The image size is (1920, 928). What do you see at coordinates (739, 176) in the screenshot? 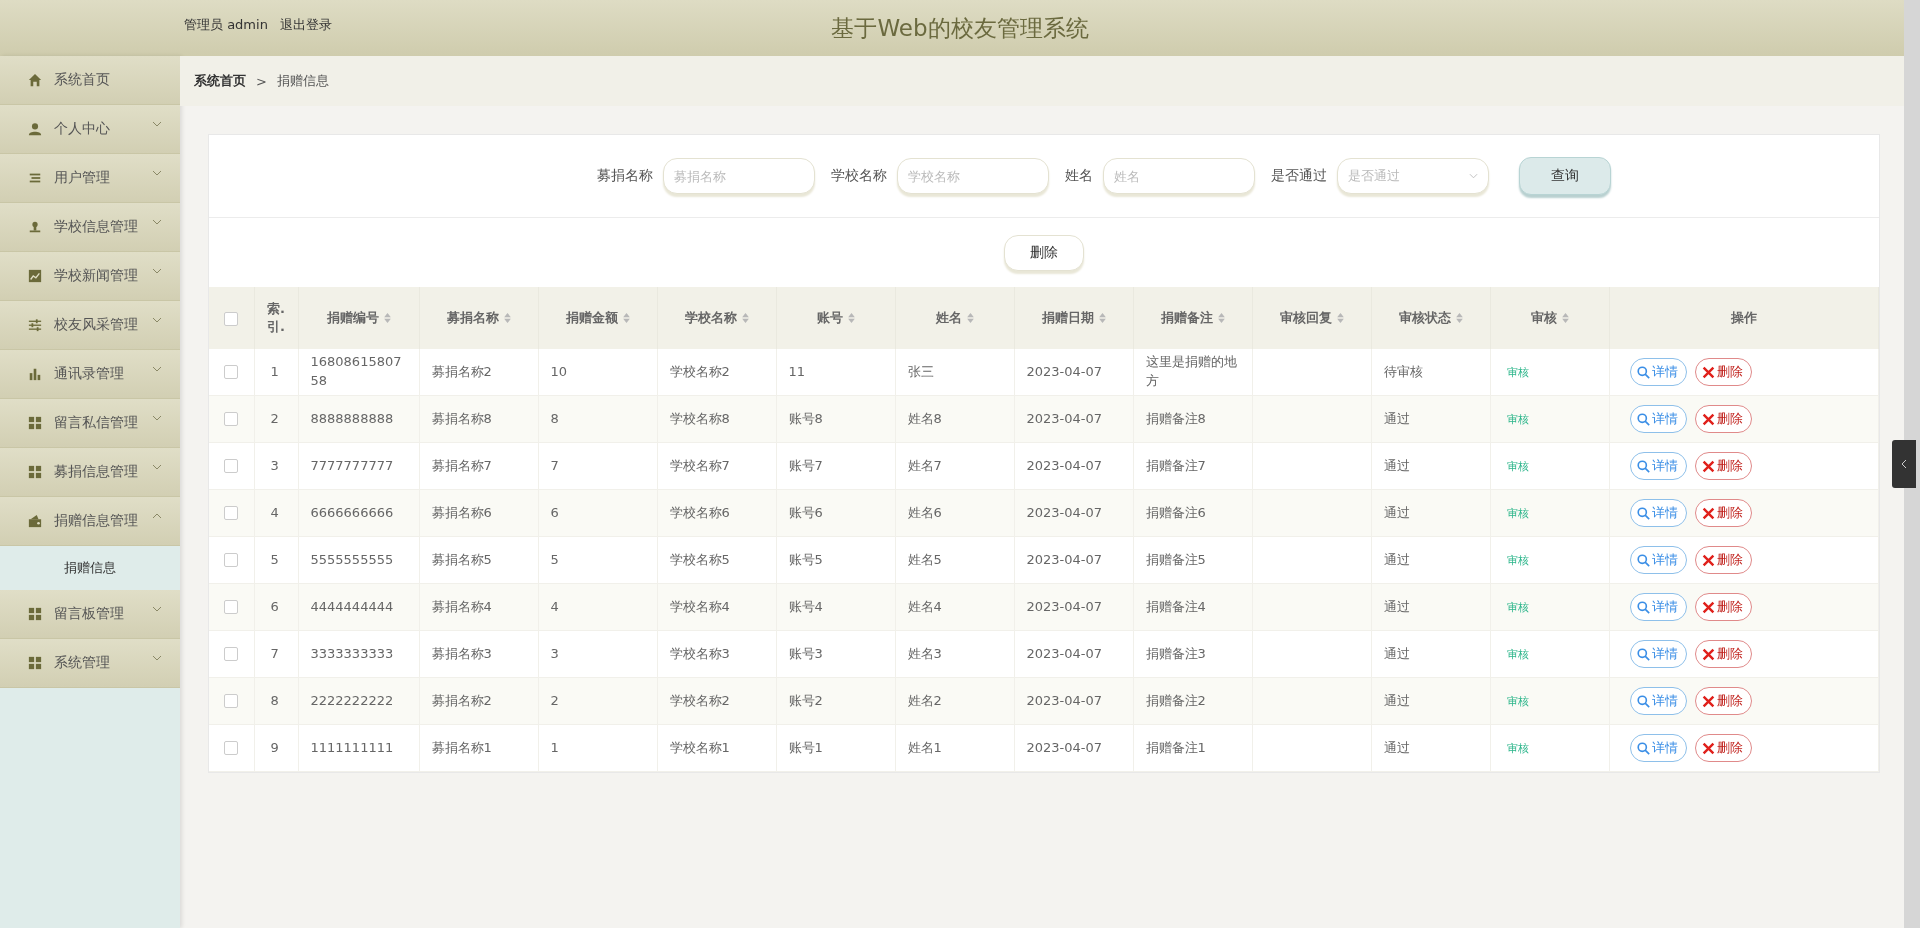
I see `input-field: 募捐名称` at bounding box center [739, 176].